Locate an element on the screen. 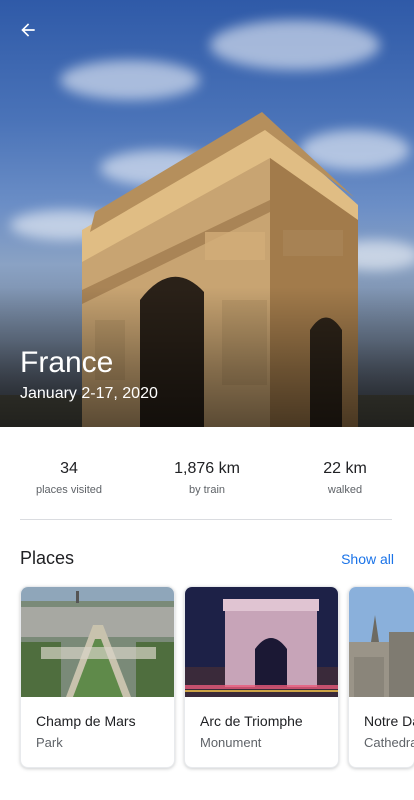  place-card-arc-de-triomphe: Arc de Triomphe Monument is located at coordinates (261, 677).